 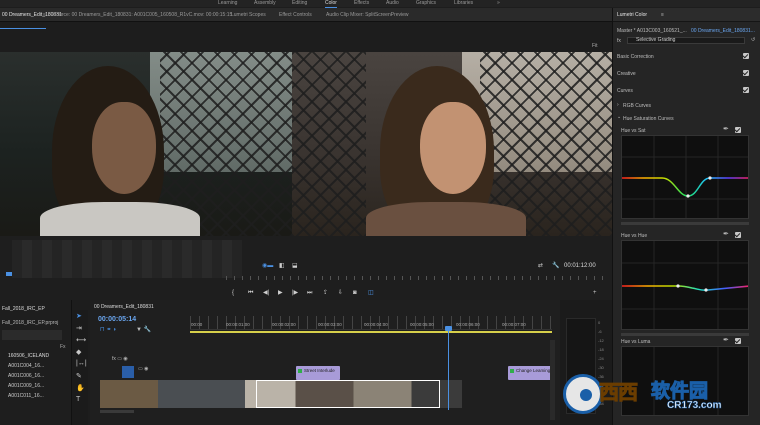 I want to click on search-input, so click(x=32, y=335).